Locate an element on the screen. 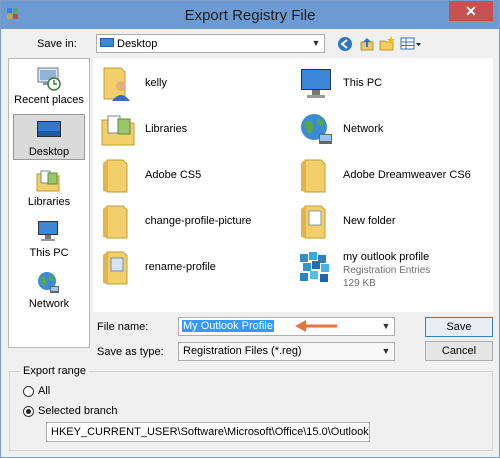  file-item: Adobe Dreamweaver CS6 is located at coordinates (388, 177).